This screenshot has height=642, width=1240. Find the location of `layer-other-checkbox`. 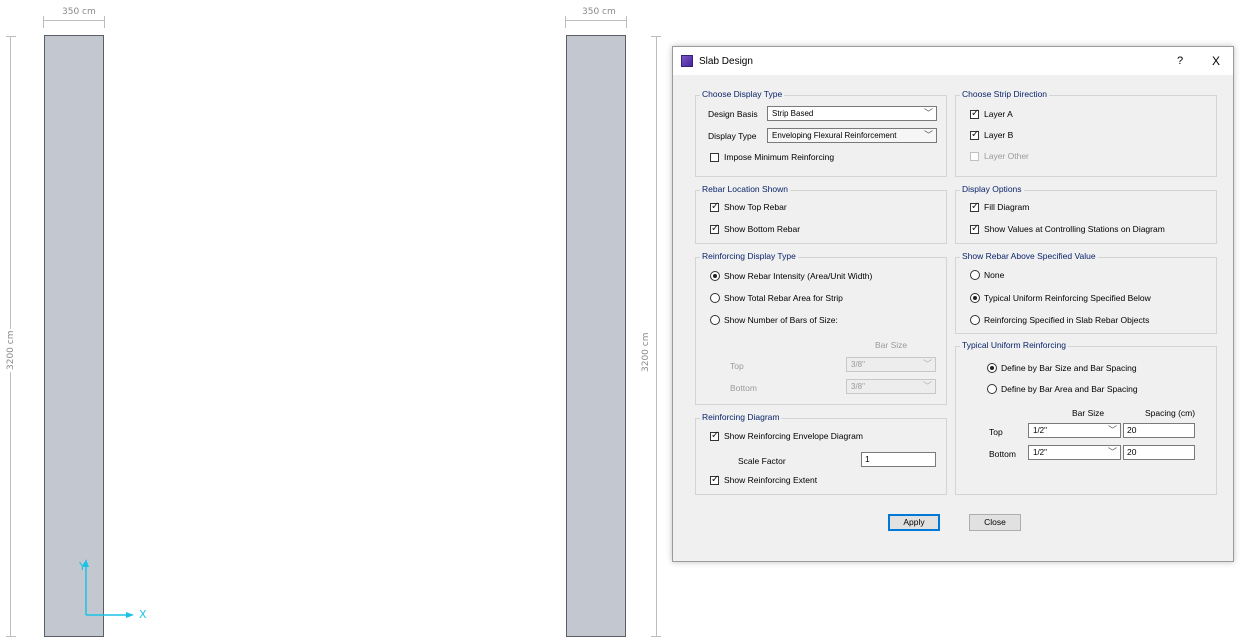

layer-other-checkbox is located at coordinates (974, 156).